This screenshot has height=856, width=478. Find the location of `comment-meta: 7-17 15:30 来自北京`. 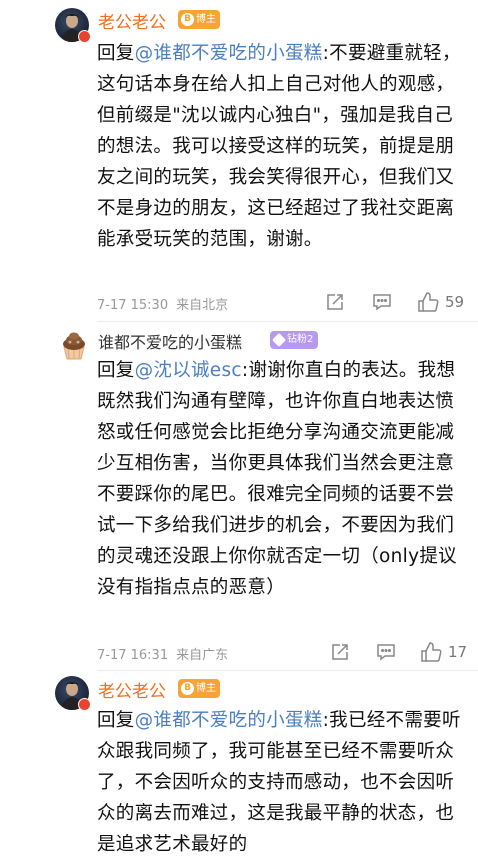

comment-meta: 7-17 15:30 来自北京 is located at coordinates (166, 303).